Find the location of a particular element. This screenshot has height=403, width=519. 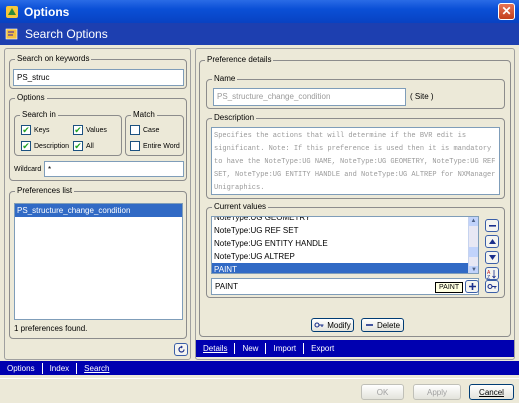

description-checkbox: ✔ Description is located at coordinates (45, 146).